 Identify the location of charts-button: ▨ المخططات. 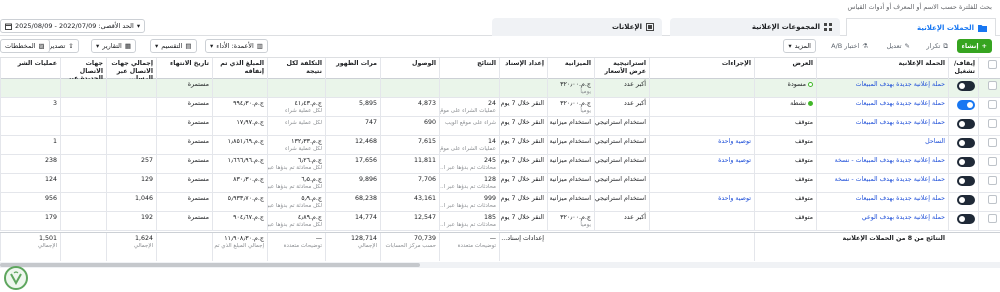
(25, 46).